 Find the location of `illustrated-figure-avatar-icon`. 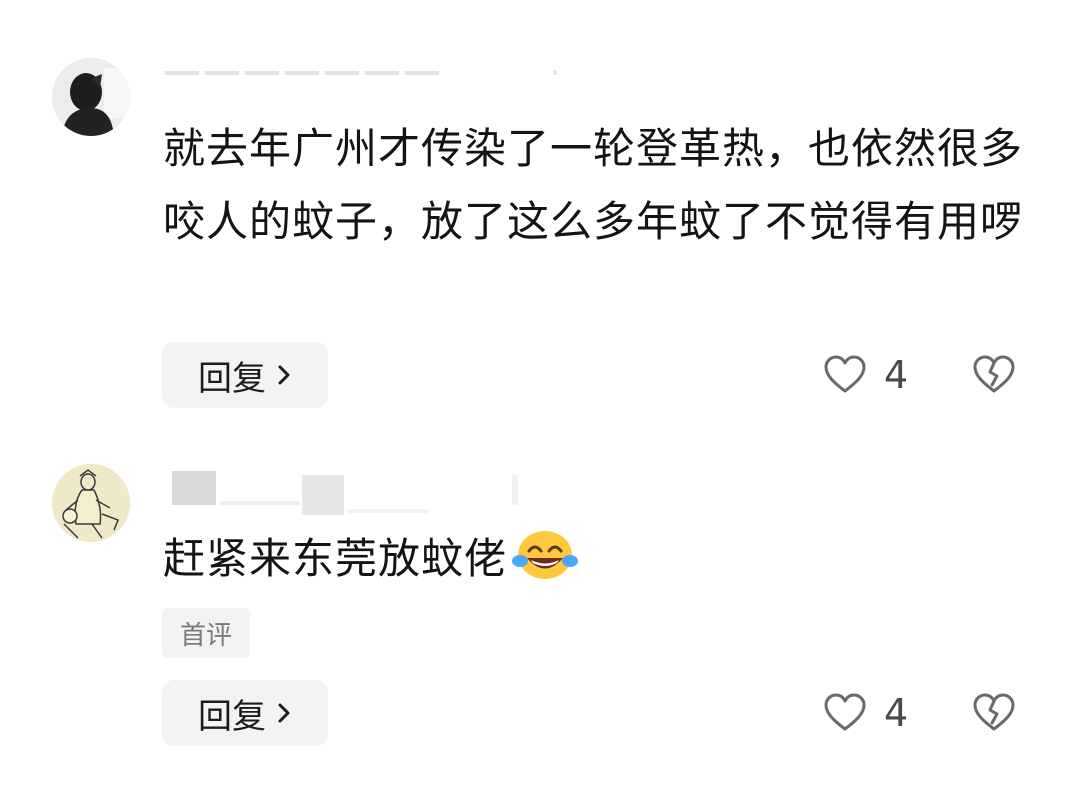

illustrated-figure-avatar-icon is located at coordinates (91, 503).